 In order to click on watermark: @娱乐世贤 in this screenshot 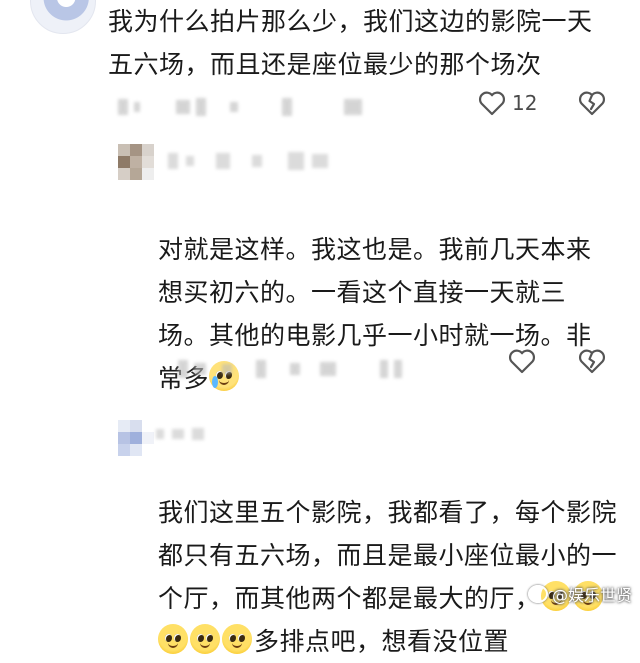, I will do `click(579, 594)`.